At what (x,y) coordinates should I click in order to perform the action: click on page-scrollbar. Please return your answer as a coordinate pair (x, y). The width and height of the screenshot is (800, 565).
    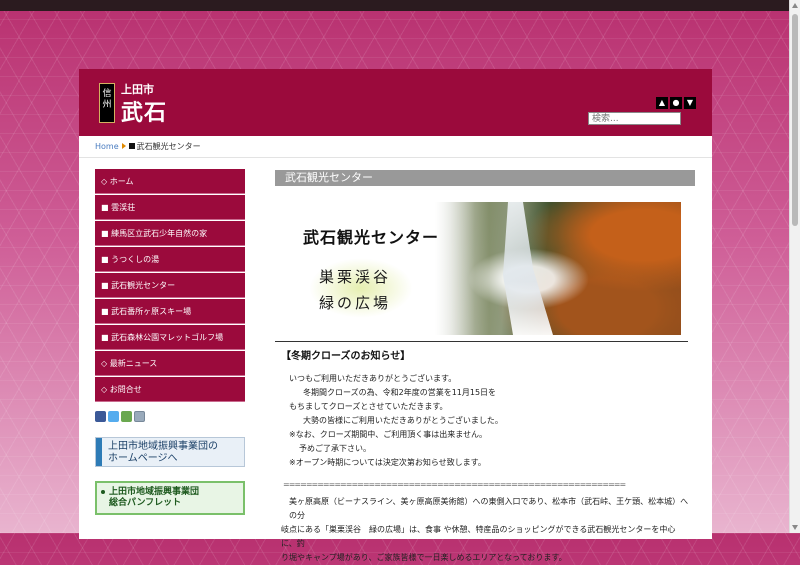
    Looking at the image, I should click on (794, 266).